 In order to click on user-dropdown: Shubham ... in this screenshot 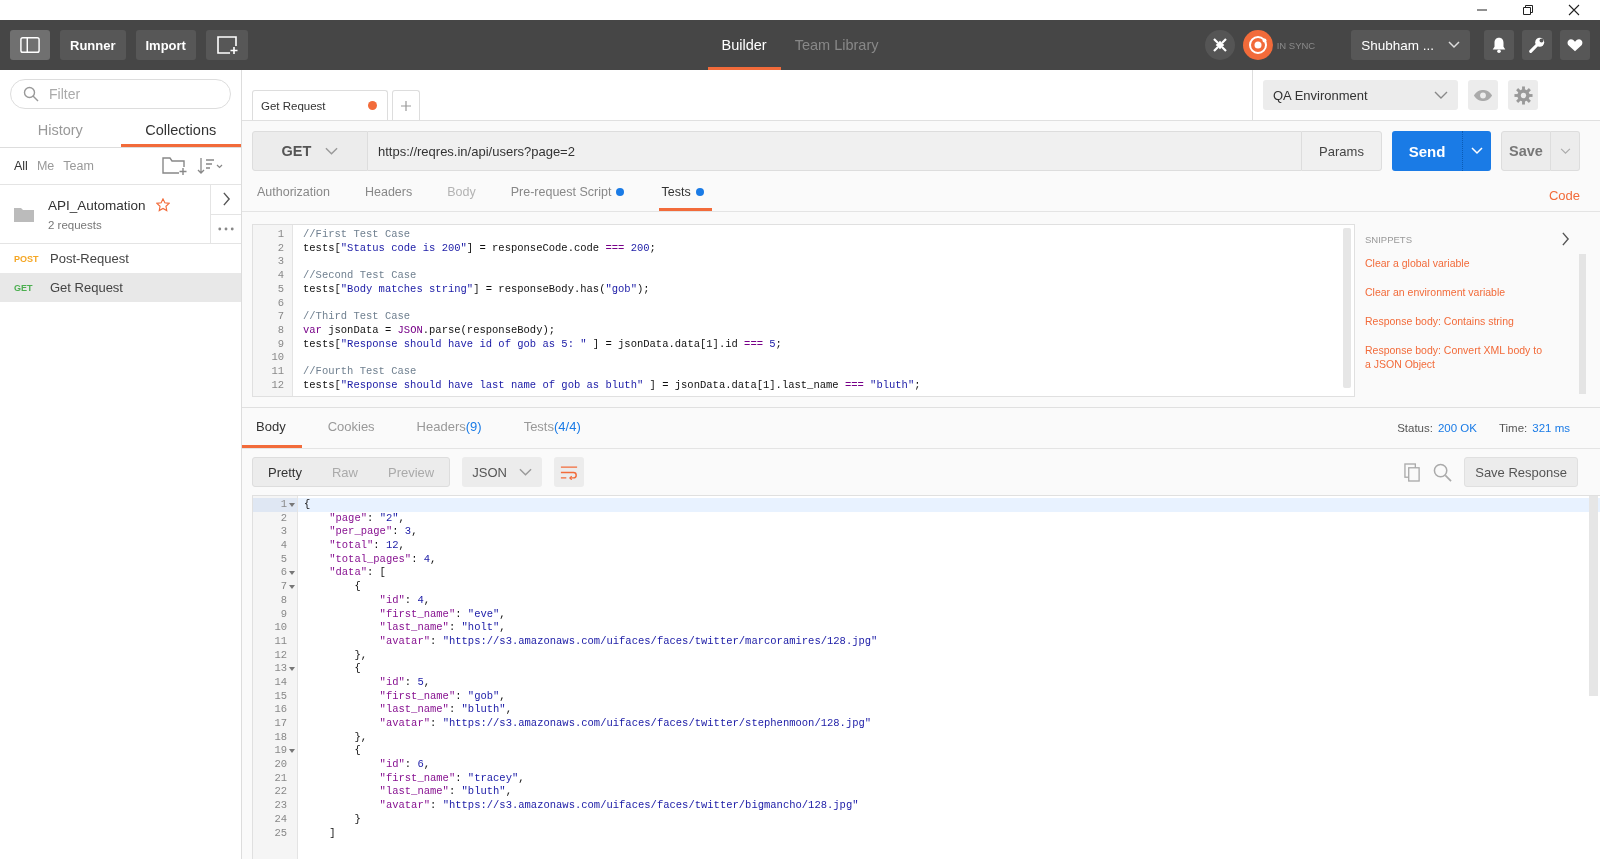, I will do `click(1410, 45)`.